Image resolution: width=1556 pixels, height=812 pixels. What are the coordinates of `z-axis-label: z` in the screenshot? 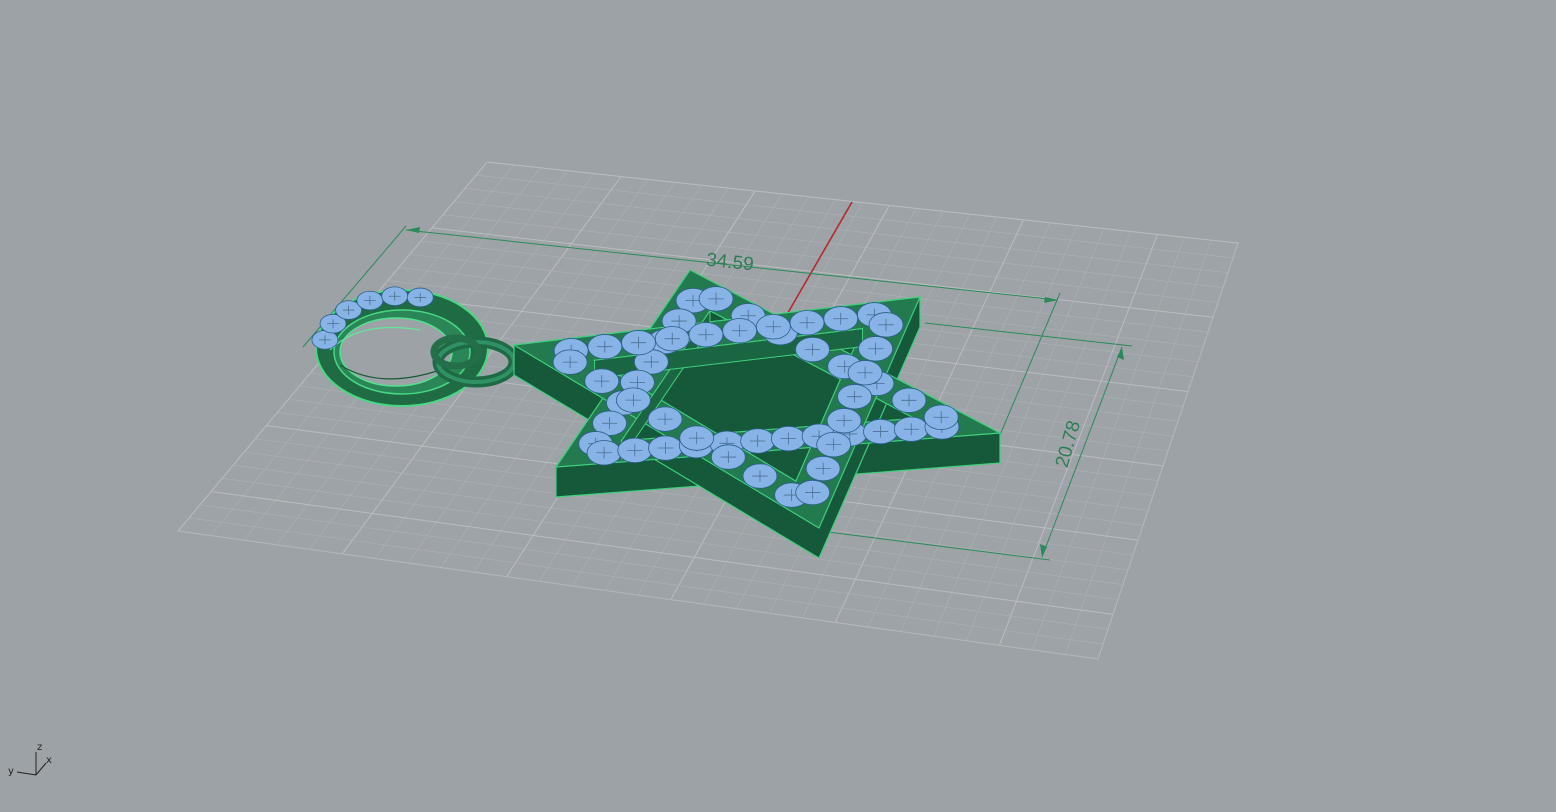 It's located at (39, 747).